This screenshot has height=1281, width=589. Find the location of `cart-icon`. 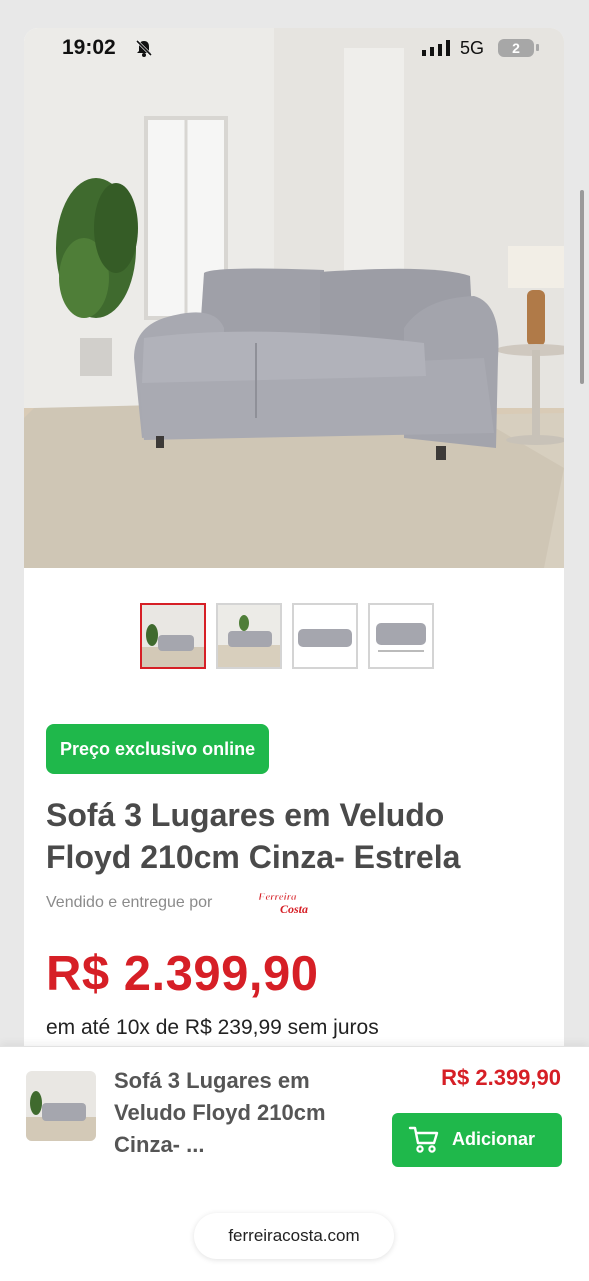

cart-icon is located at coordinates (423, 1139).